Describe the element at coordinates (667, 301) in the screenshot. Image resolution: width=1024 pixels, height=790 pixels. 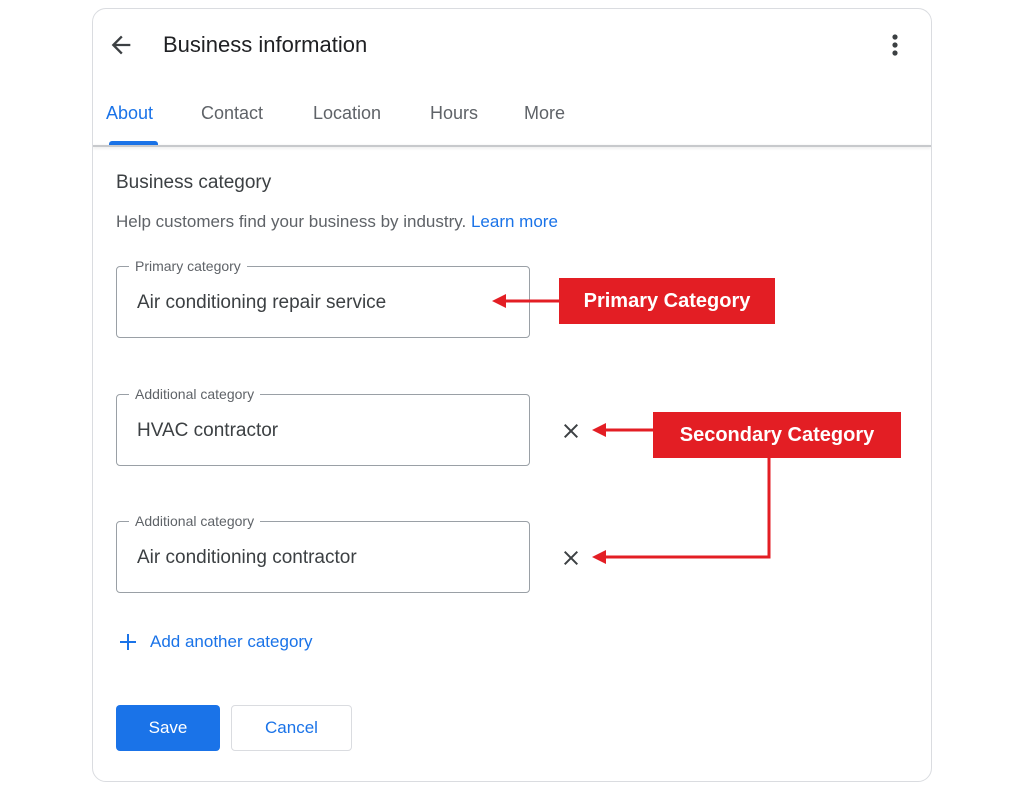
I see `primary-category-annotation: Primary Category` at that location.